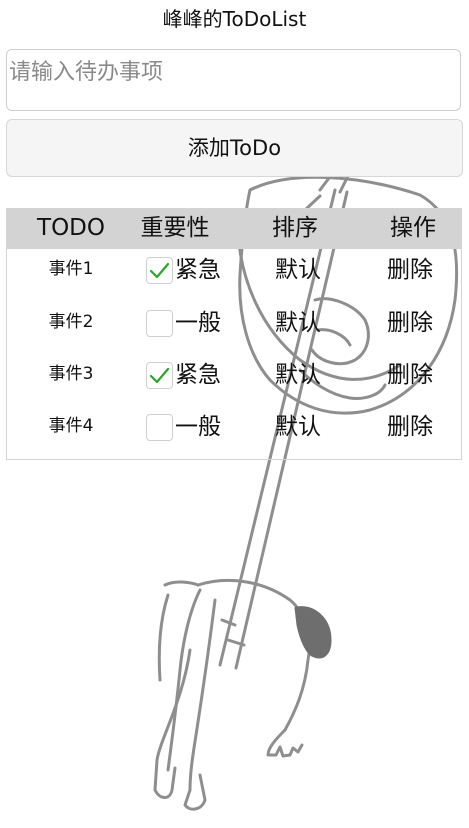 This screenshot has width=469, height=828. I want to click on column-header-action: 操作, so click(413, 228).